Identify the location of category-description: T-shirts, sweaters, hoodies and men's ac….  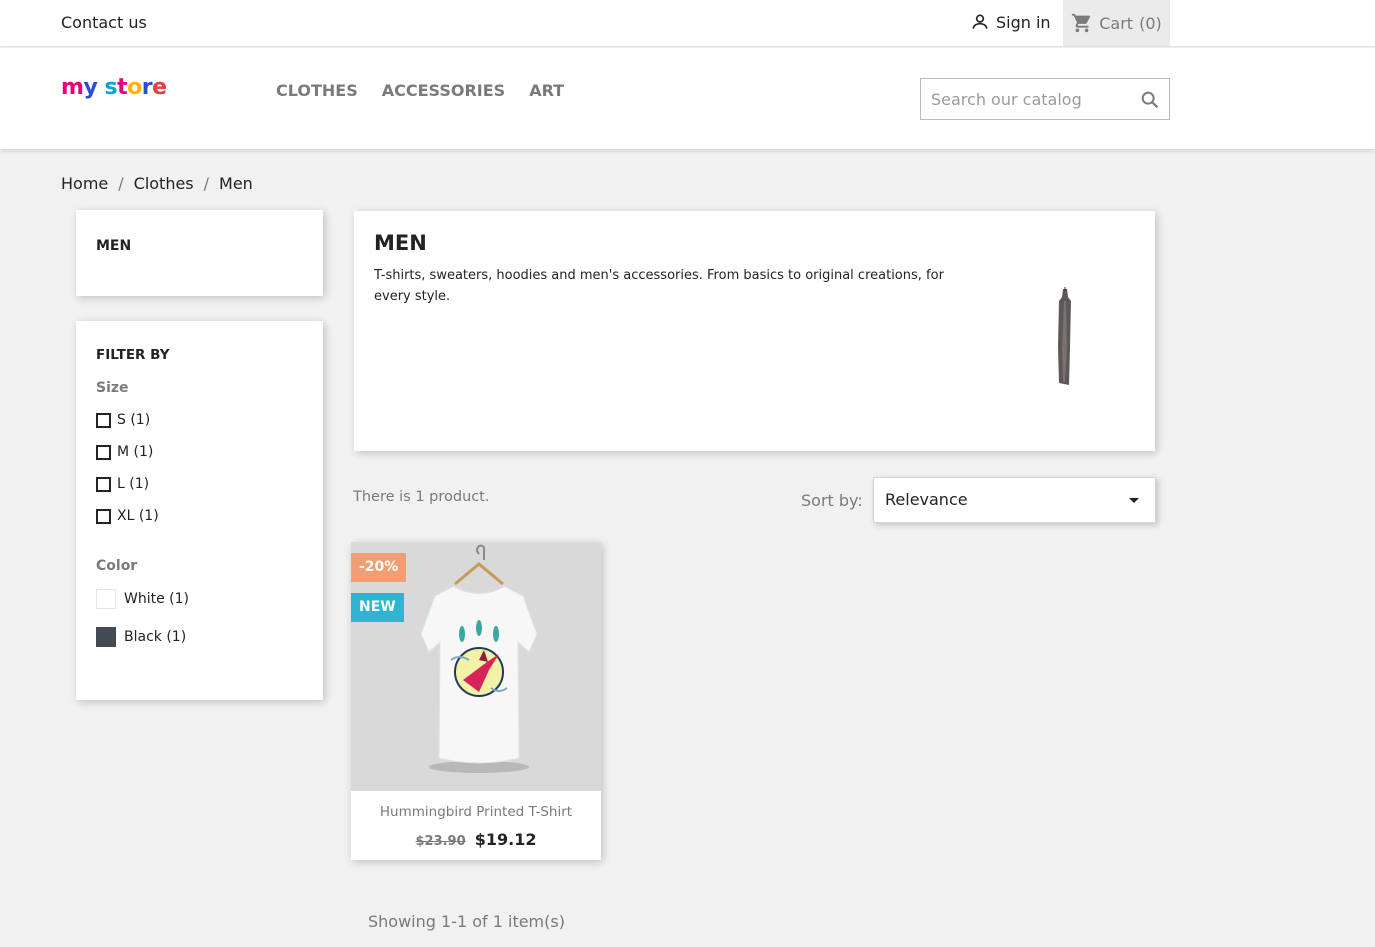
(659, 286).